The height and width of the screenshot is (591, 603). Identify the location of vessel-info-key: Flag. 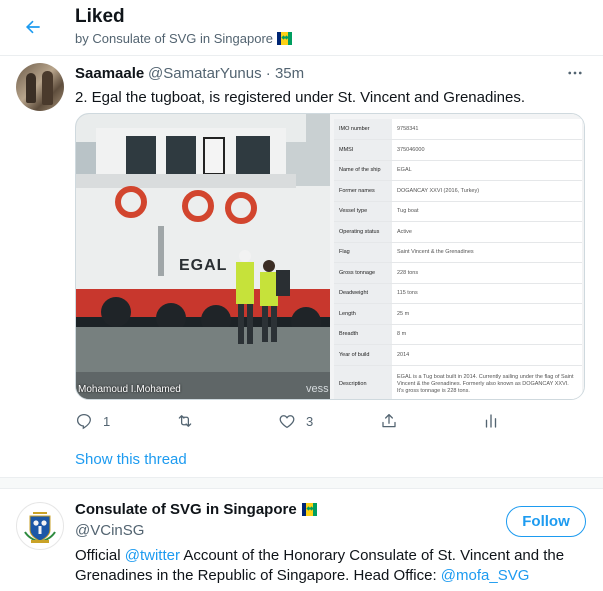
(363, 252).